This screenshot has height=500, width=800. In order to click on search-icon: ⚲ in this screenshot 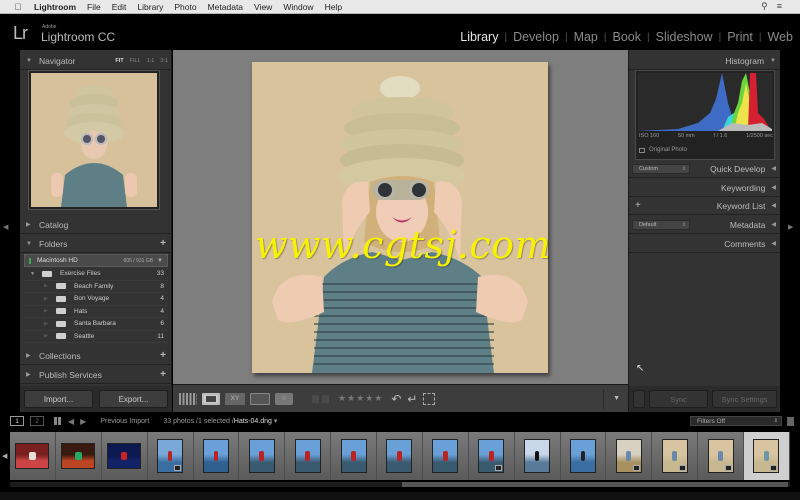, I will do `click(764, 6)`.